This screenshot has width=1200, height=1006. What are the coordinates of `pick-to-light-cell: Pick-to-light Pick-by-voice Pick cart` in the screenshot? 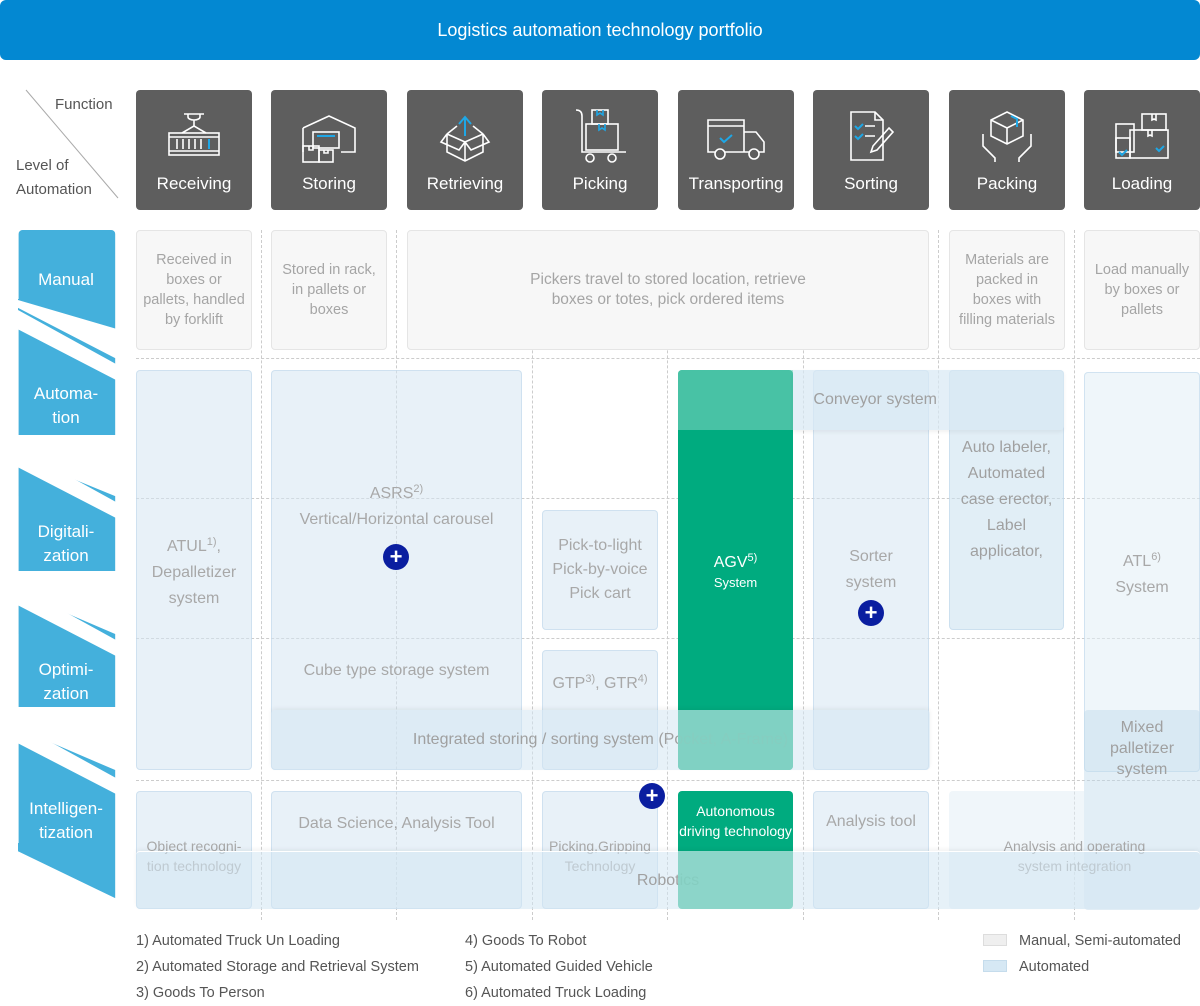 It's located at (600, 570).